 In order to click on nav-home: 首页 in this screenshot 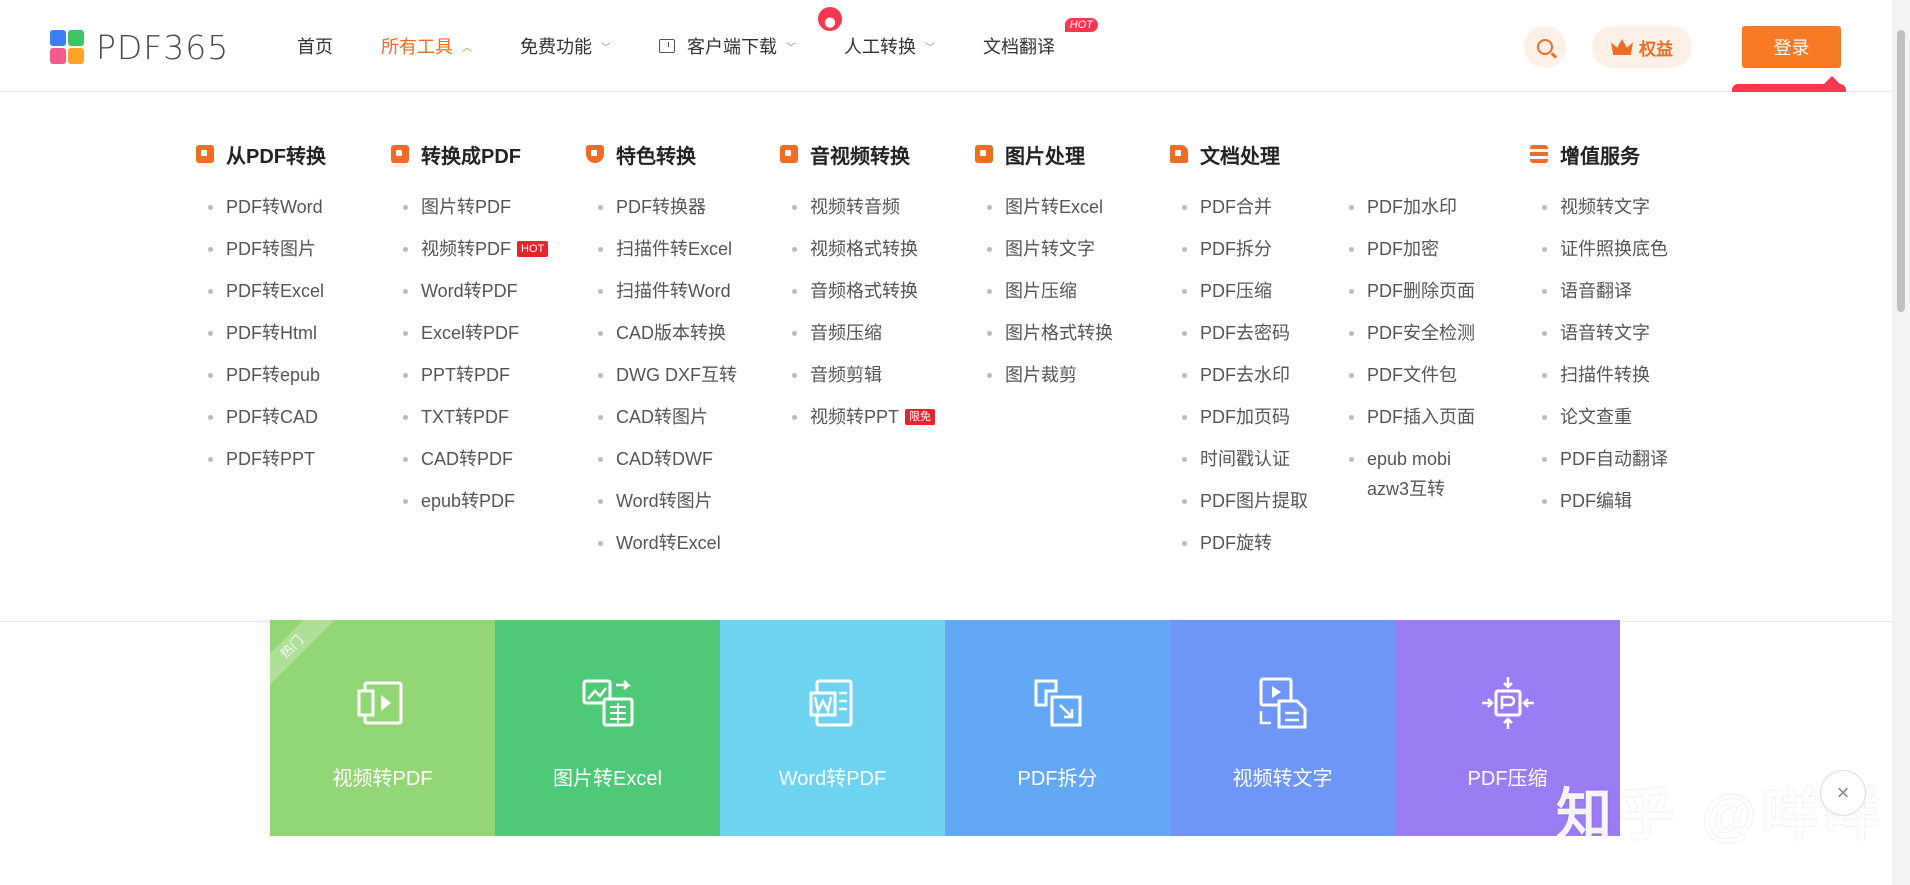, I will do `click(315, 46)`.